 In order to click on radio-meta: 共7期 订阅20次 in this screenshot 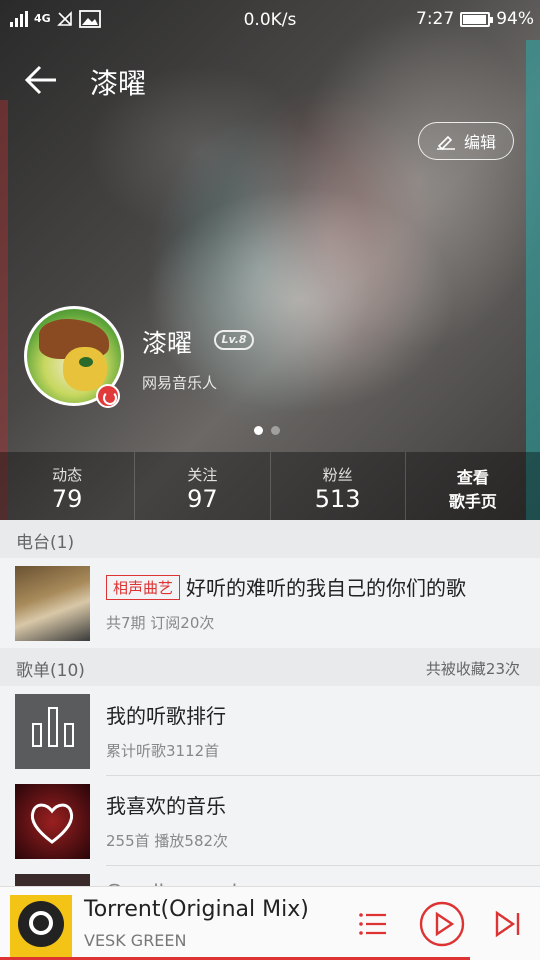, I will do `click(160, 623)`.